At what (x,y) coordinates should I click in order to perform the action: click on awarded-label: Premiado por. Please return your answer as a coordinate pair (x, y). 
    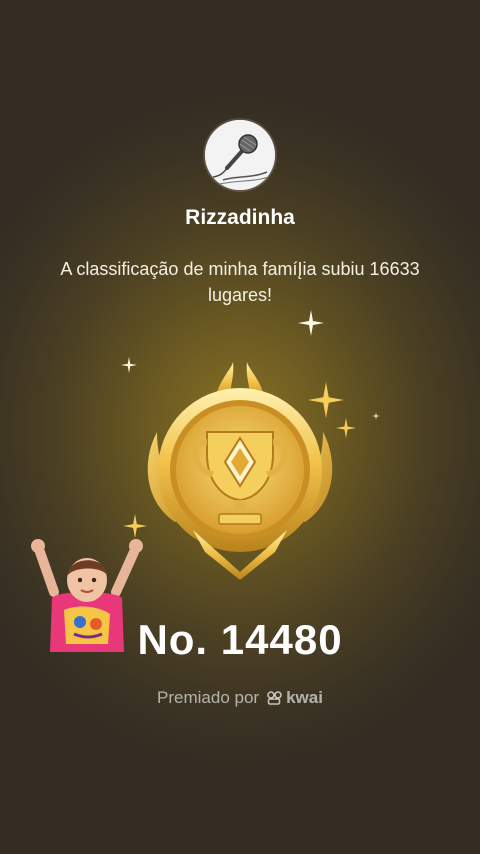
    Looking at the image, I should click on (208, 697).